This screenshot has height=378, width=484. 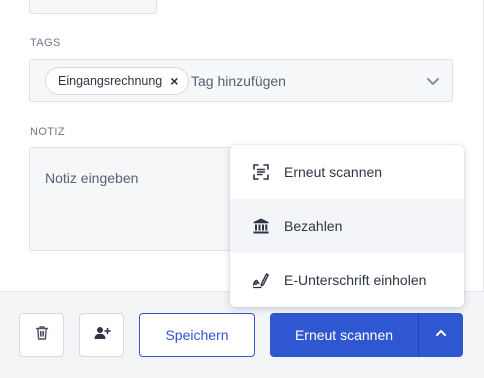 What do you see at coordinates (261, 226) in the screenshot?
I see `bank-icon` at bounding box center [261, 226].